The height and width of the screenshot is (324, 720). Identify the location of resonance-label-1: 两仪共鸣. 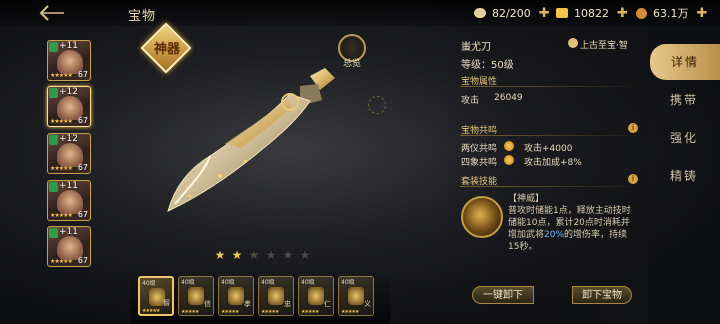
(479, 149).